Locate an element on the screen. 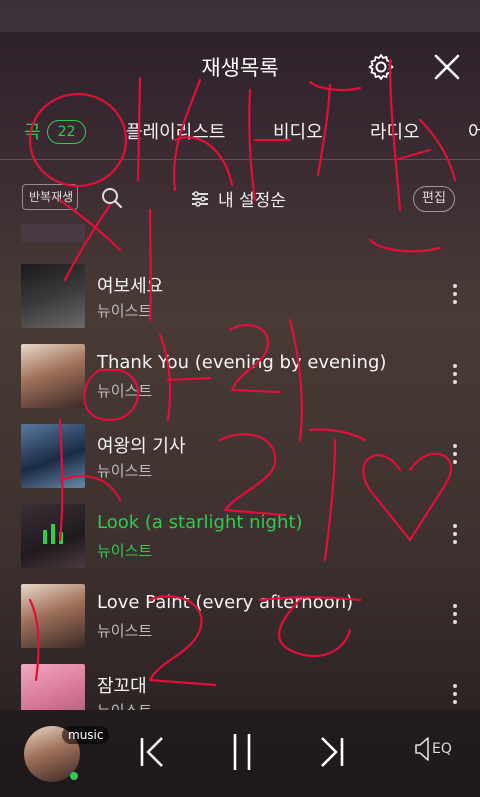 The width and height of the screenshot is (480, 797). speaker-icon is located at coordinates (422, 749).